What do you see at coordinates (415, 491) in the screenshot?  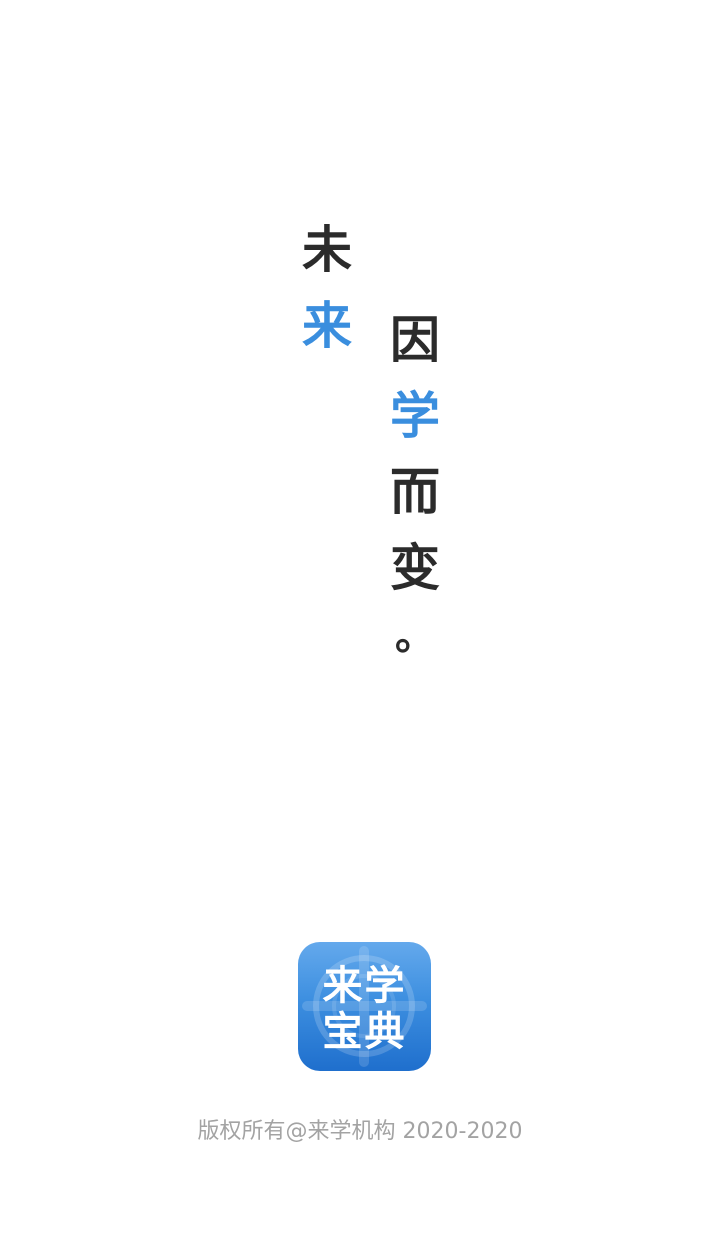 I see `slogan-char-er: 而` at bounding box center [415, 491].